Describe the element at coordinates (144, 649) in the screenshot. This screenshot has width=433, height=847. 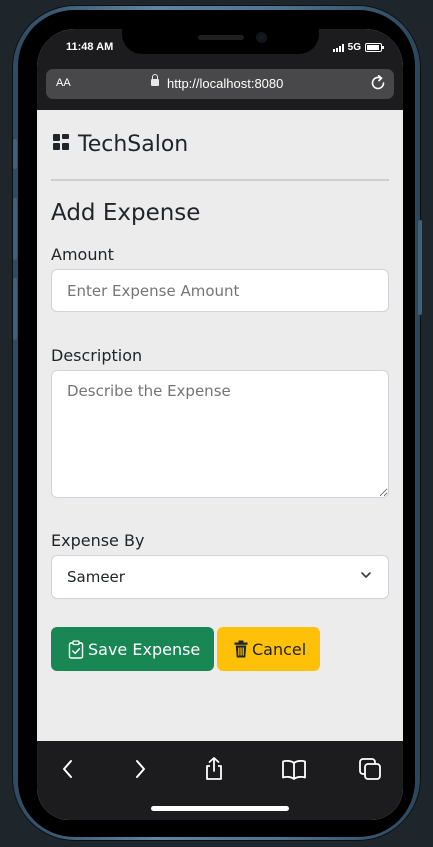
I see `save-button-label: Save Expense` at that location.